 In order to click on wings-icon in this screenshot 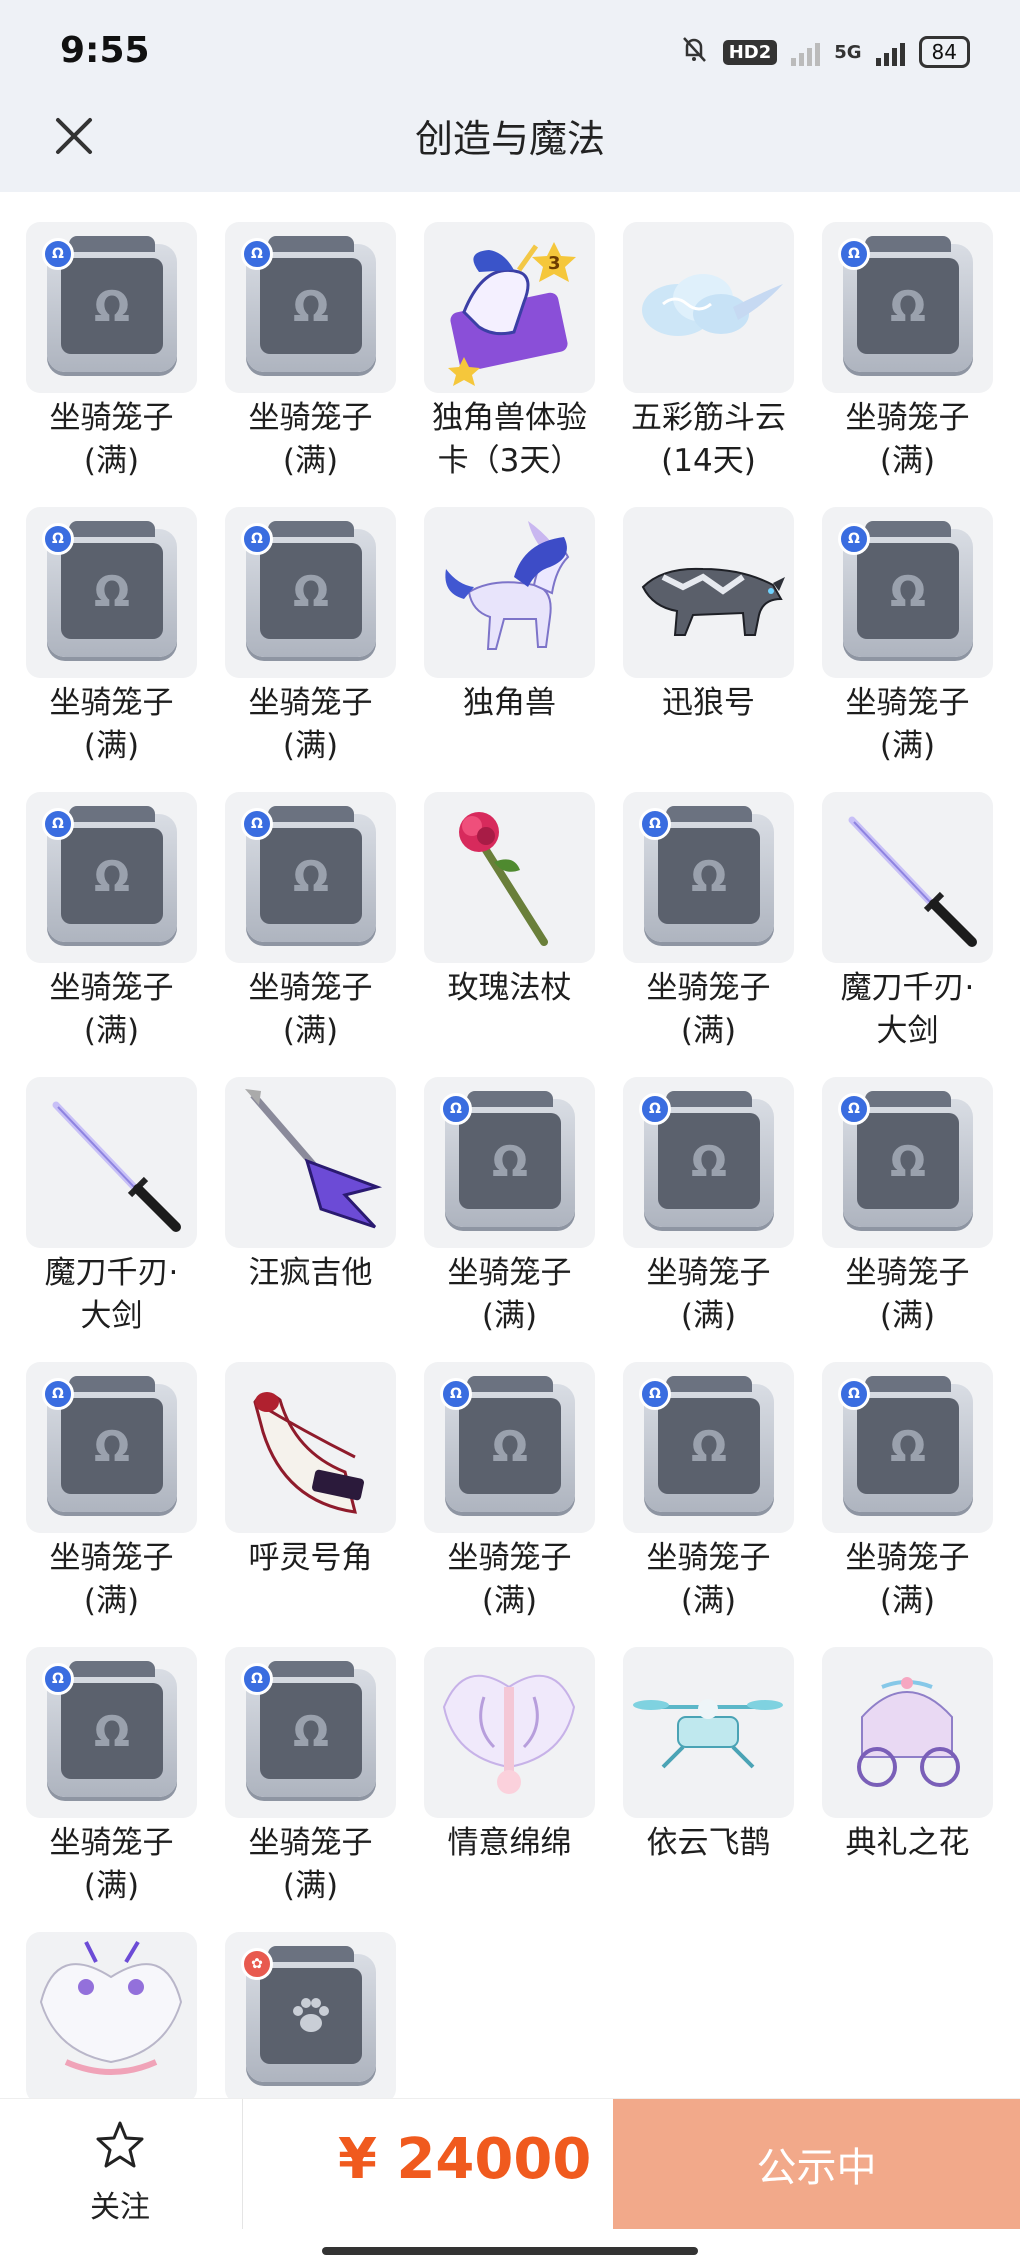, I will do `click(509, 1734)`.